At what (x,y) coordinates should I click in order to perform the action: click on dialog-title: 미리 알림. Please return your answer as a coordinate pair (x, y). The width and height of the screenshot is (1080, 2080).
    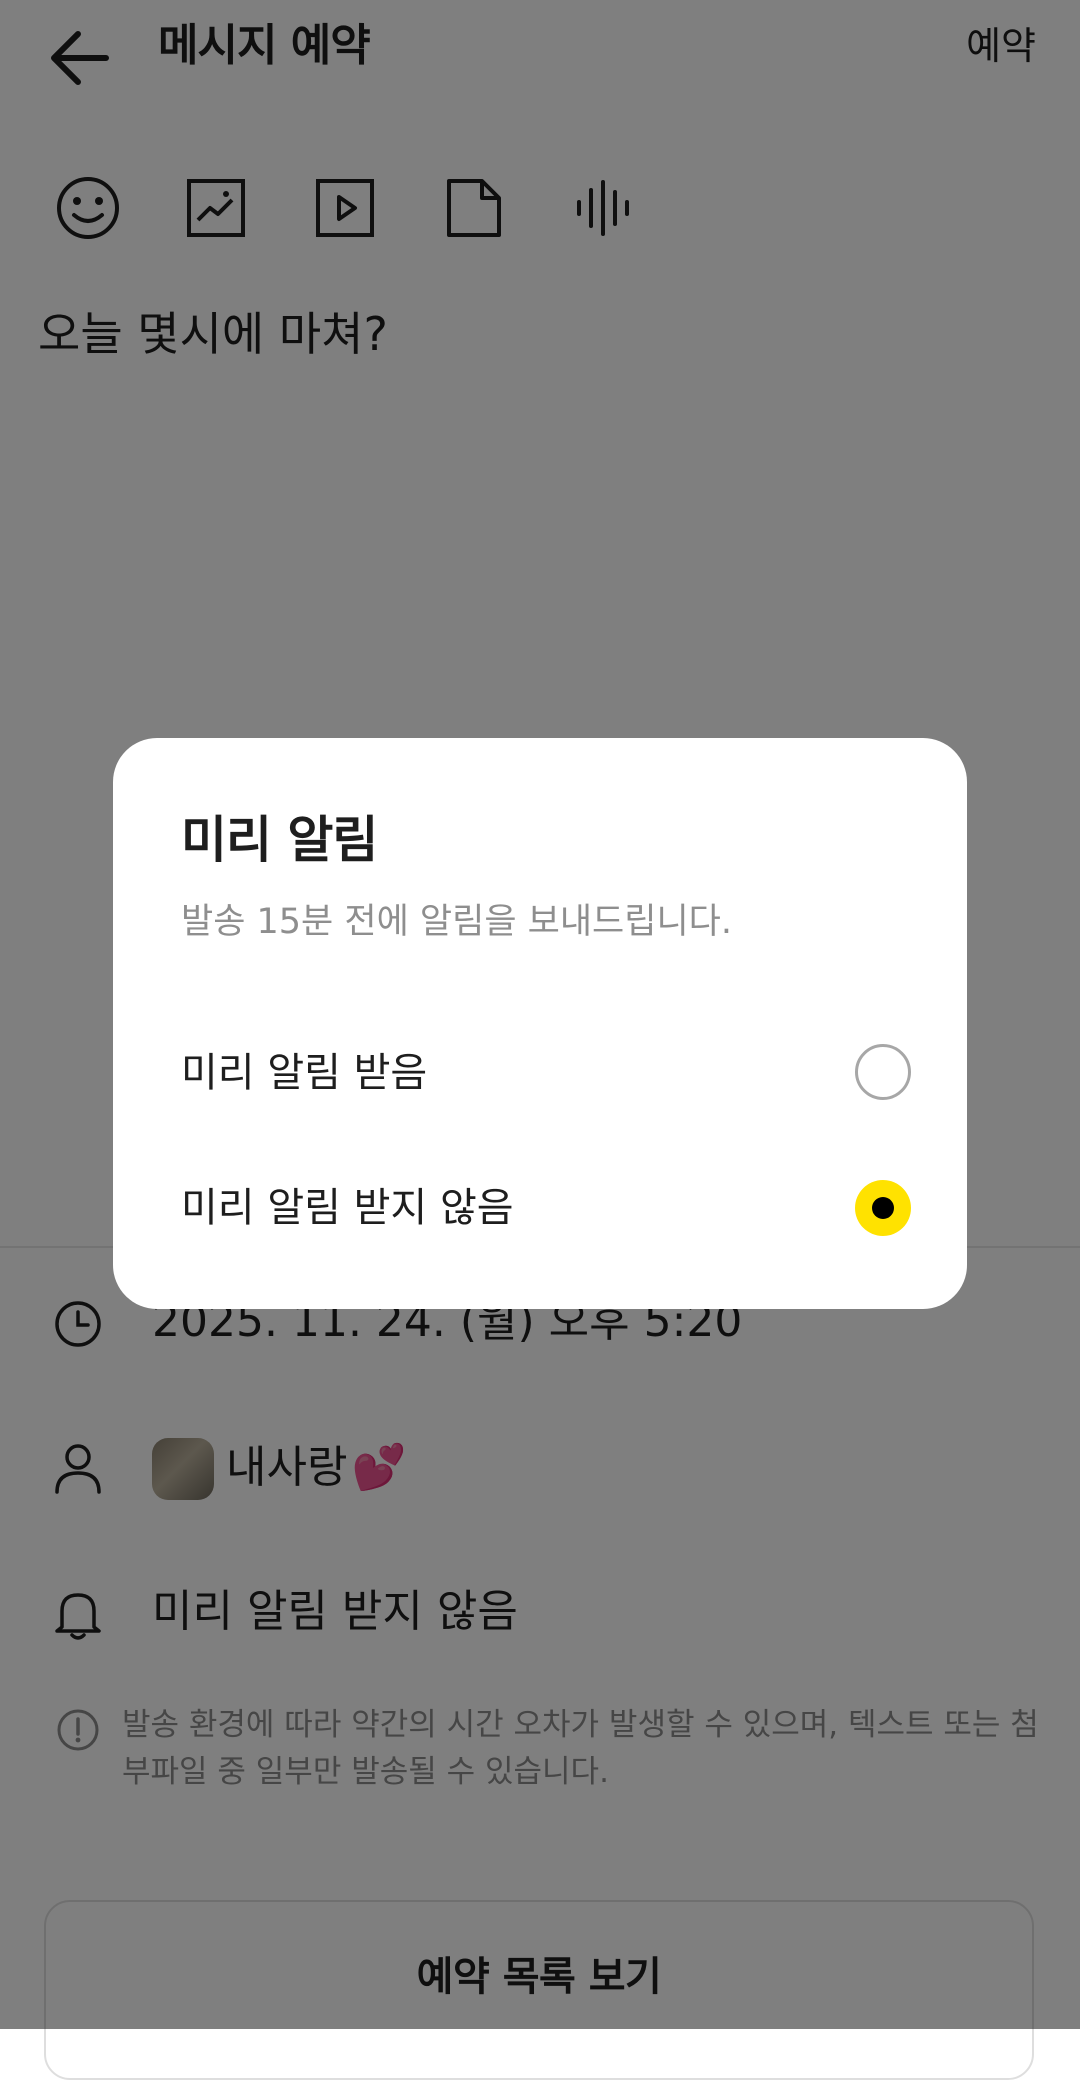
    Looking at the image, I should click on (279, 840).